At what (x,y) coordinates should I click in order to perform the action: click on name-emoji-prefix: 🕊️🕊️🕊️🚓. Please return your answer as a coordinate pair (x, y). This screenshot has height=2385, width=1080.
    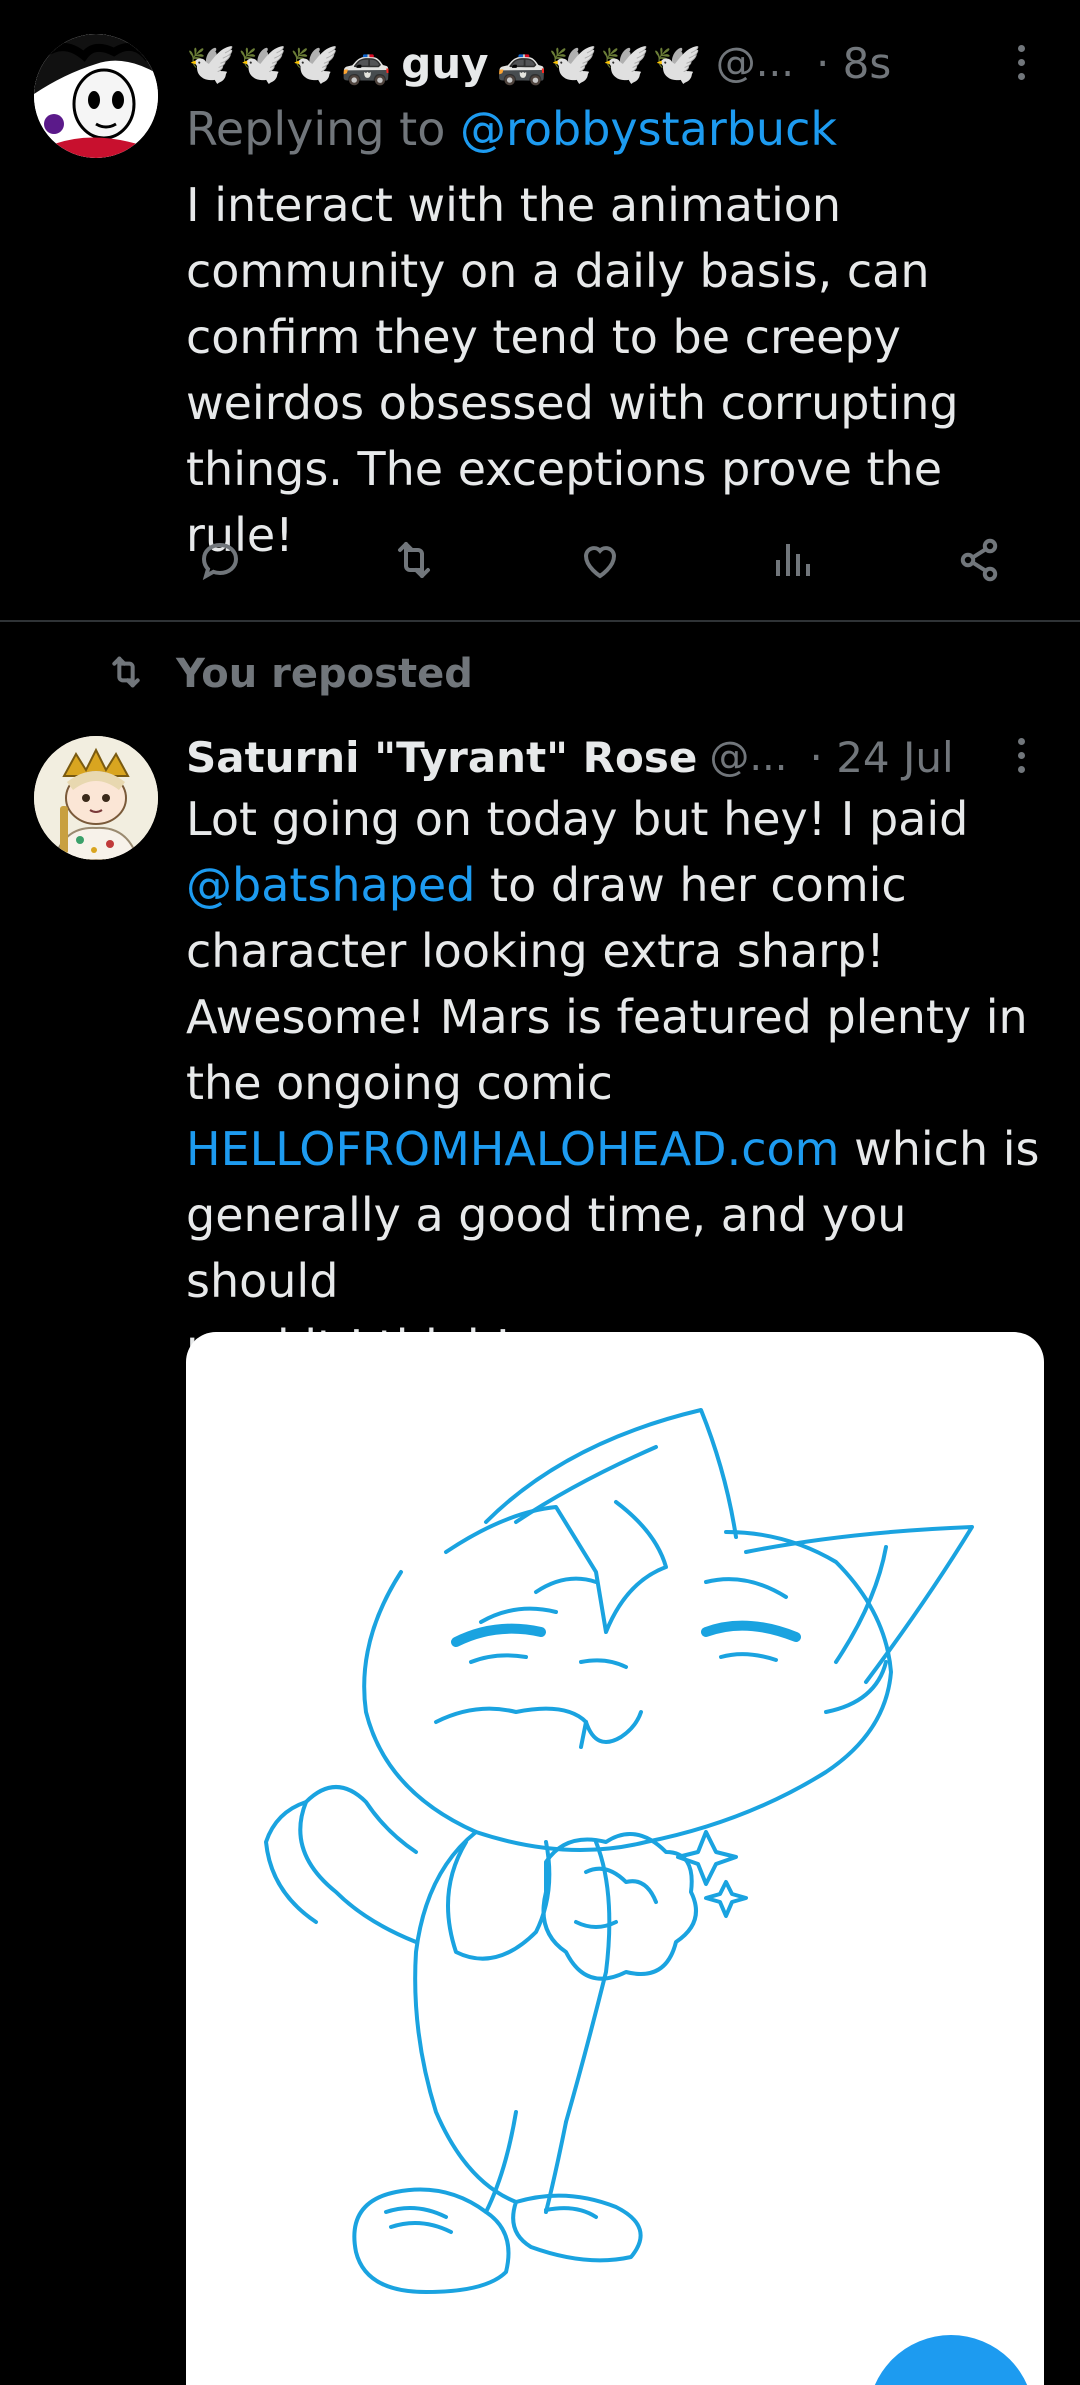
    Looking at the image, I should click on (290, 63).